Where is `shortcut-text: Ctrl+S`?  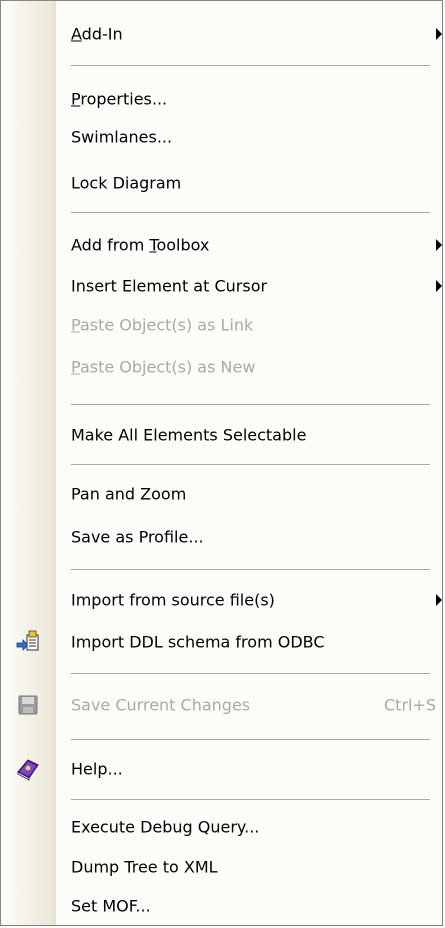 shortcut-text: Ctrl+S is located at coordinates (410, 705).